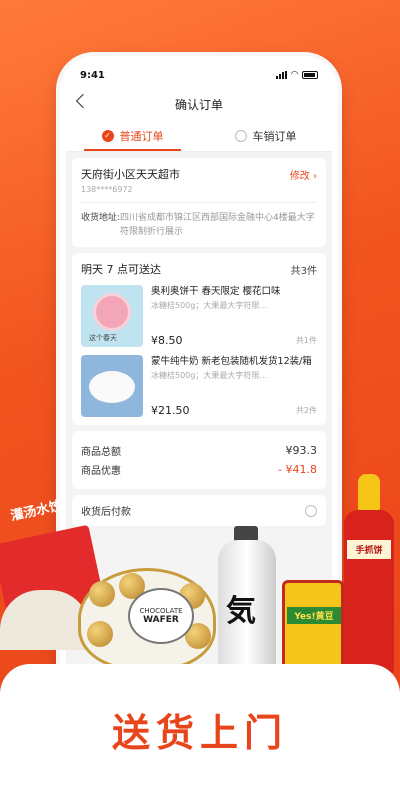 This screenshot has height=800, width=400. I want to click on status-time: 9:41, so click(92, 75).